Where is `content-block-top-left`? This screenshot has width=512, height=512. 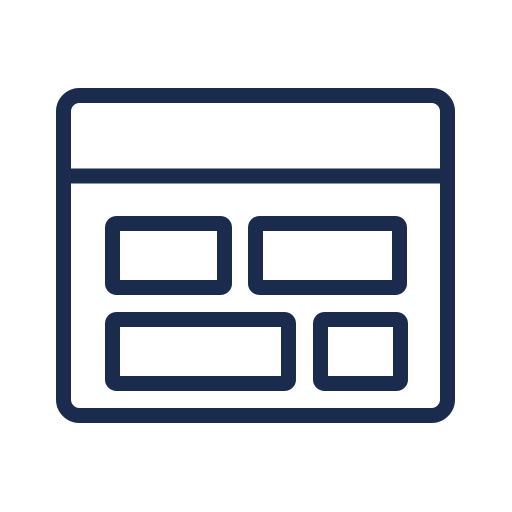
content-block-top-left is located at coordinates (168, 255).